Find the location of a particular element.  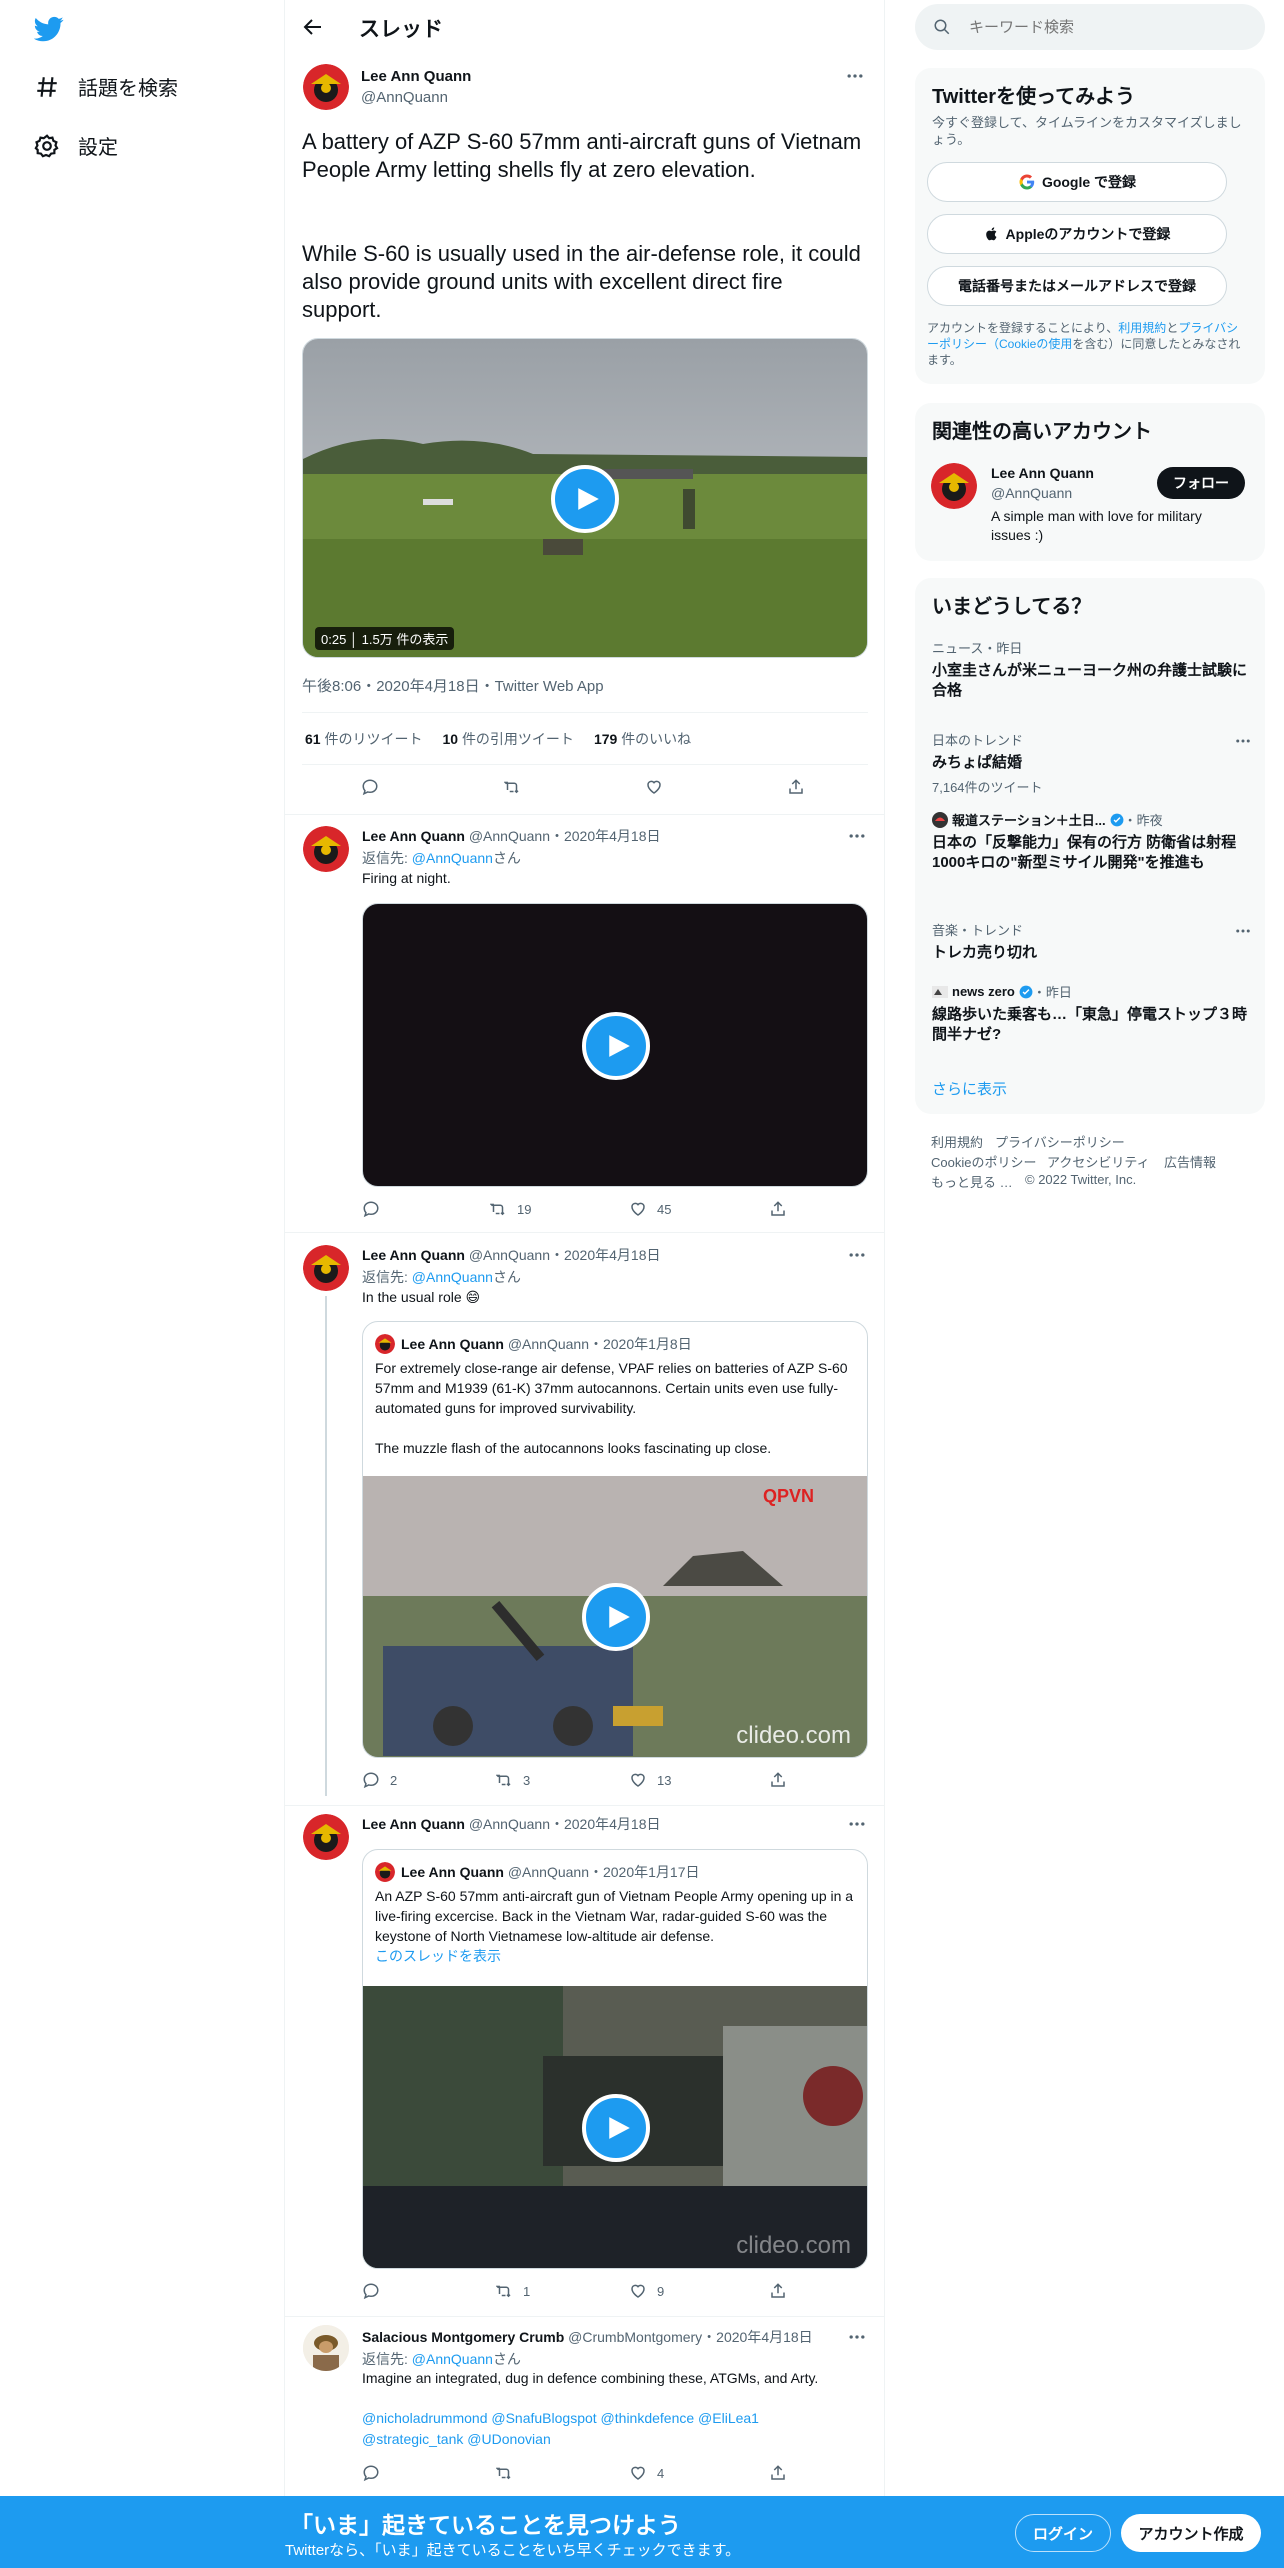

like-label: 件のいいね is located at coordinates (656, 739).